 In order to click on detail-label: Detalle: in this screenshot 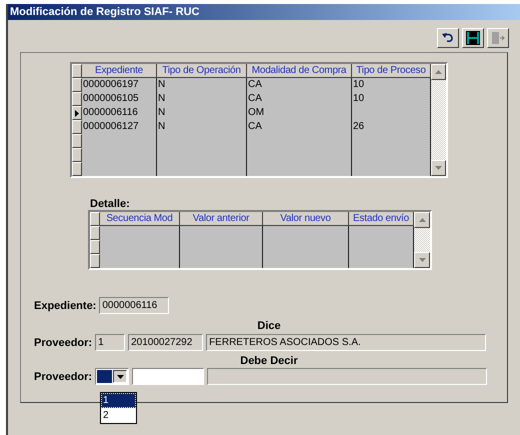, I will do `click(110, 204)`.